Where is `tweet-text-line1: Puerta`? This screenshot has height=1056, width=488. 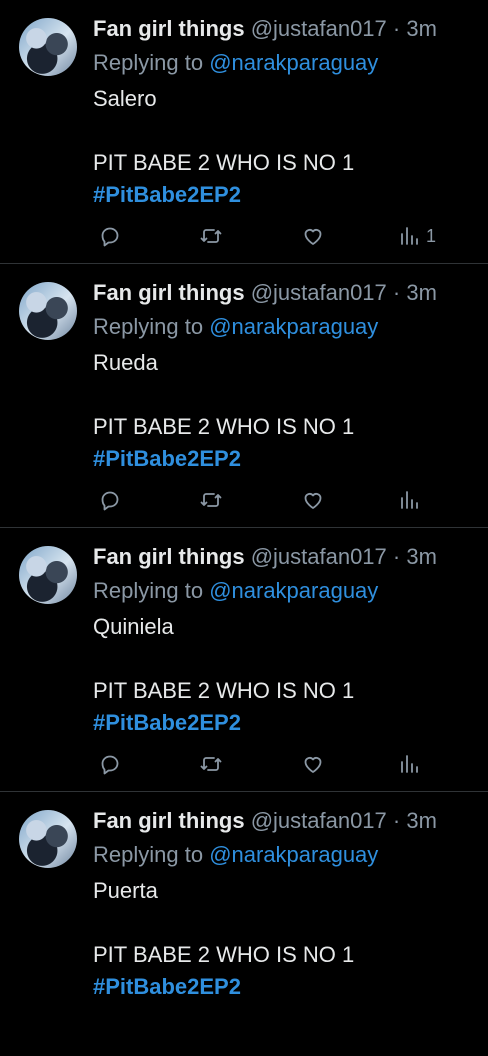 tweet-text-line1: Puerta is located at coordinates (125, 890).